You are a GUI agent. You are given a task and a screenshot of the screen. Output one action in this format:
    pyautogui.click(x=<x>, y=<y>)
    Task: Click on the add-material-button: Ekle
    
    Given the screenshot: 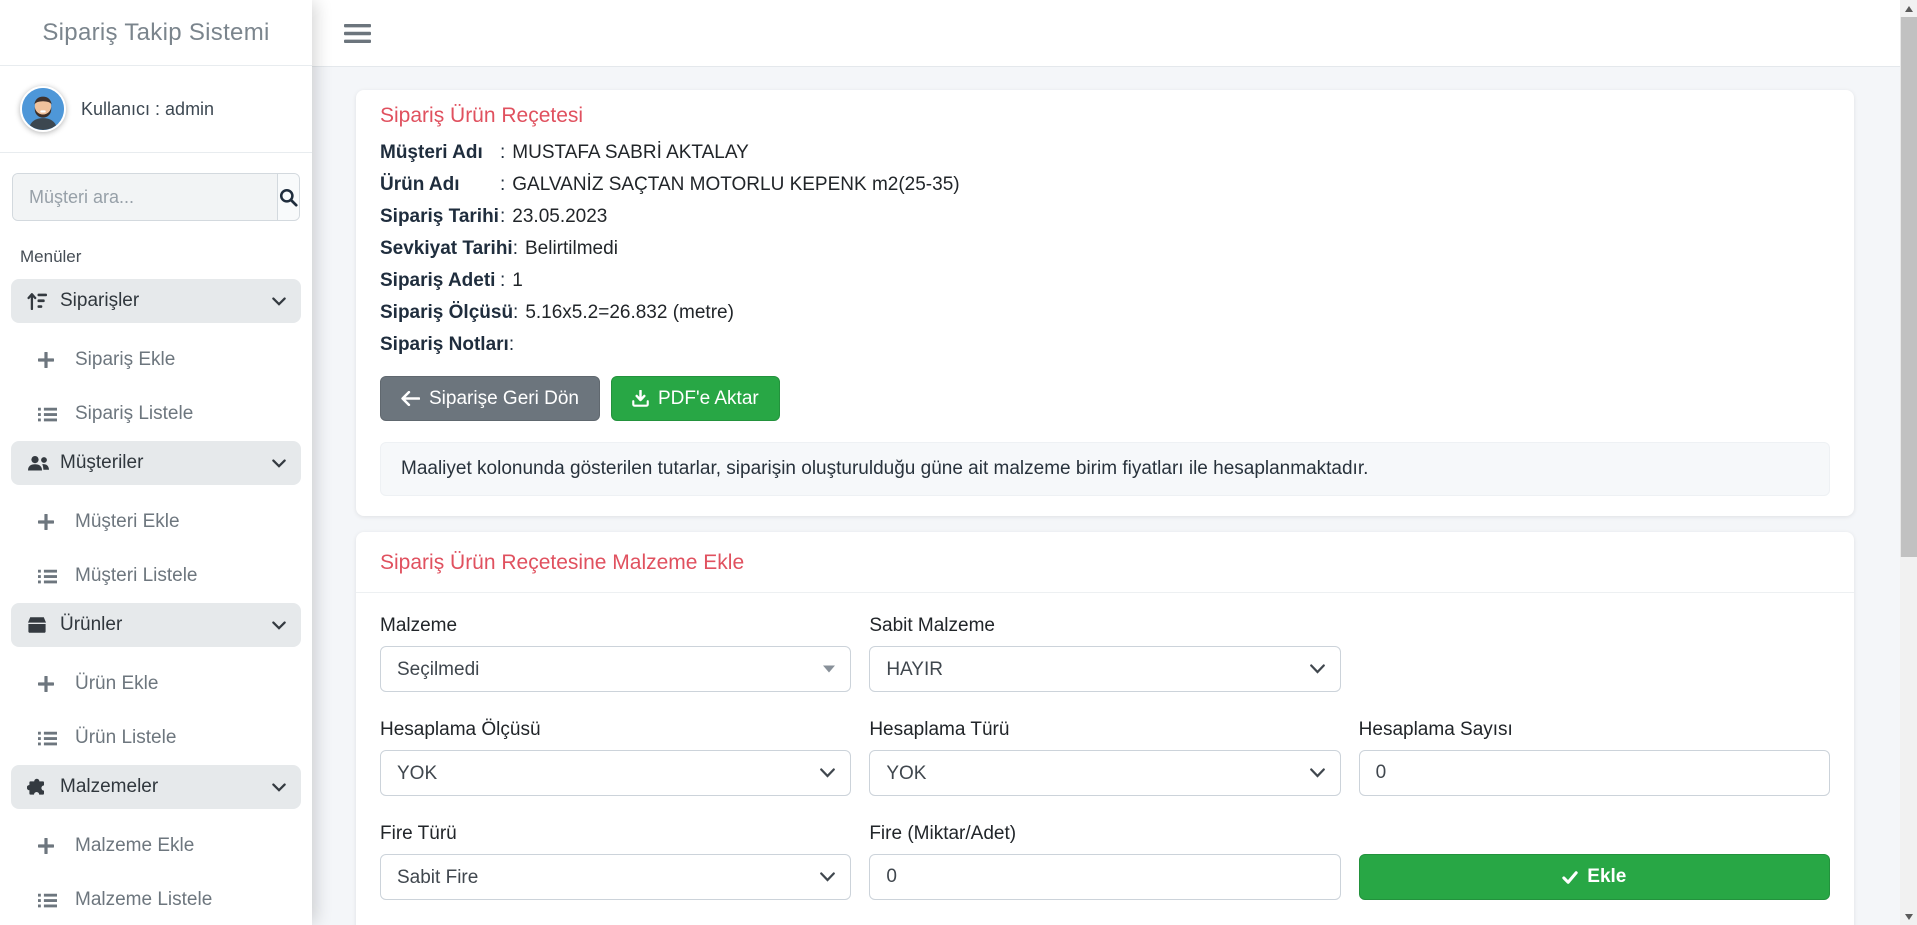 What is the action you would take?
    pyautogui.click(x=1594, y=877)
    